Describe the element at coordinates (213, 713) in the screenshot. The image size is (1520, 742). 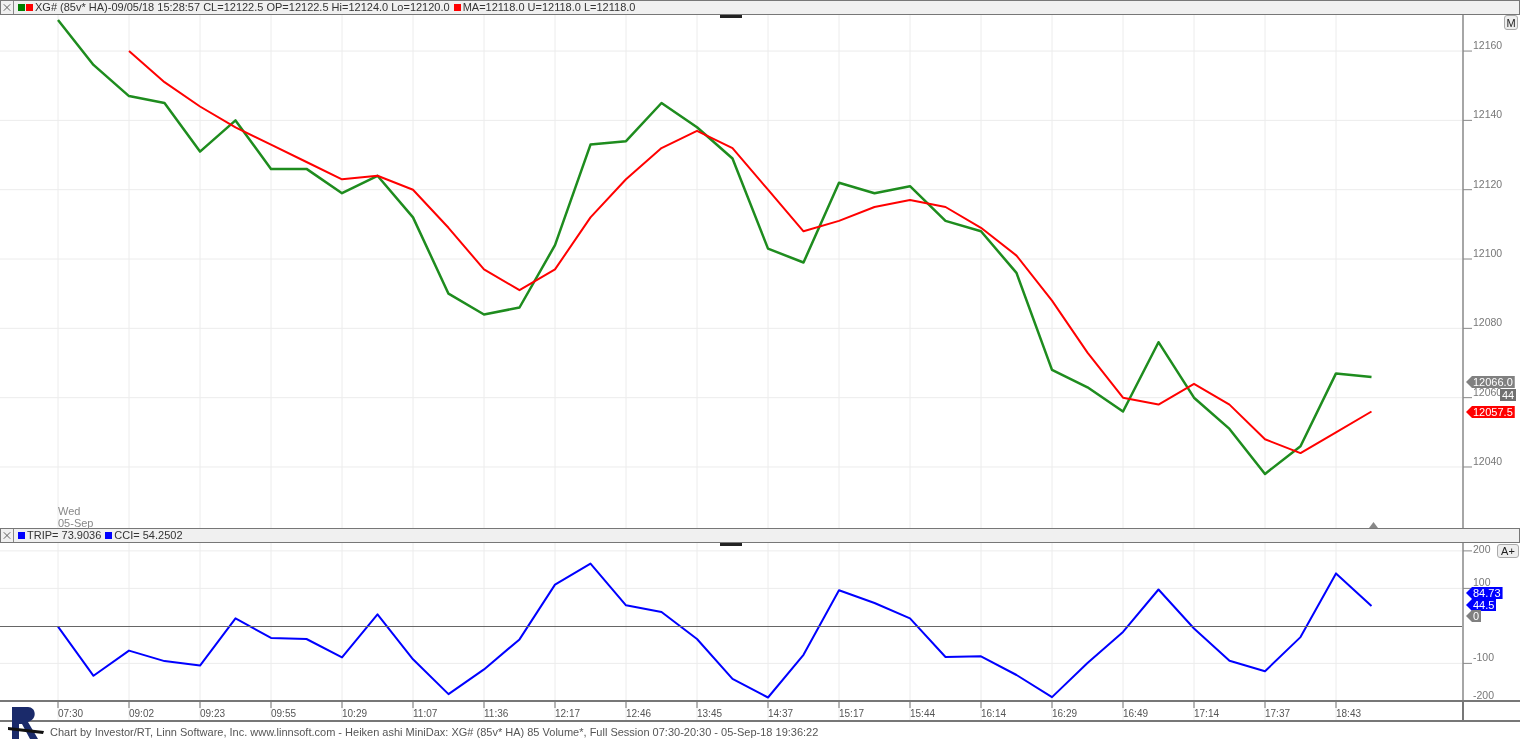
I see `time-label: 09:23` at that location.